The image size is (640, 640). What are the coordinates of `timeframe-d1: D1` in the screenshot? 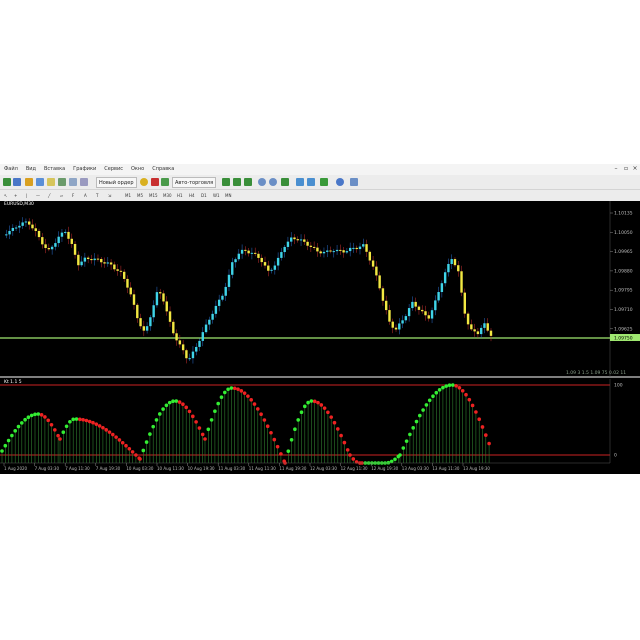 It's located at (204, 195).